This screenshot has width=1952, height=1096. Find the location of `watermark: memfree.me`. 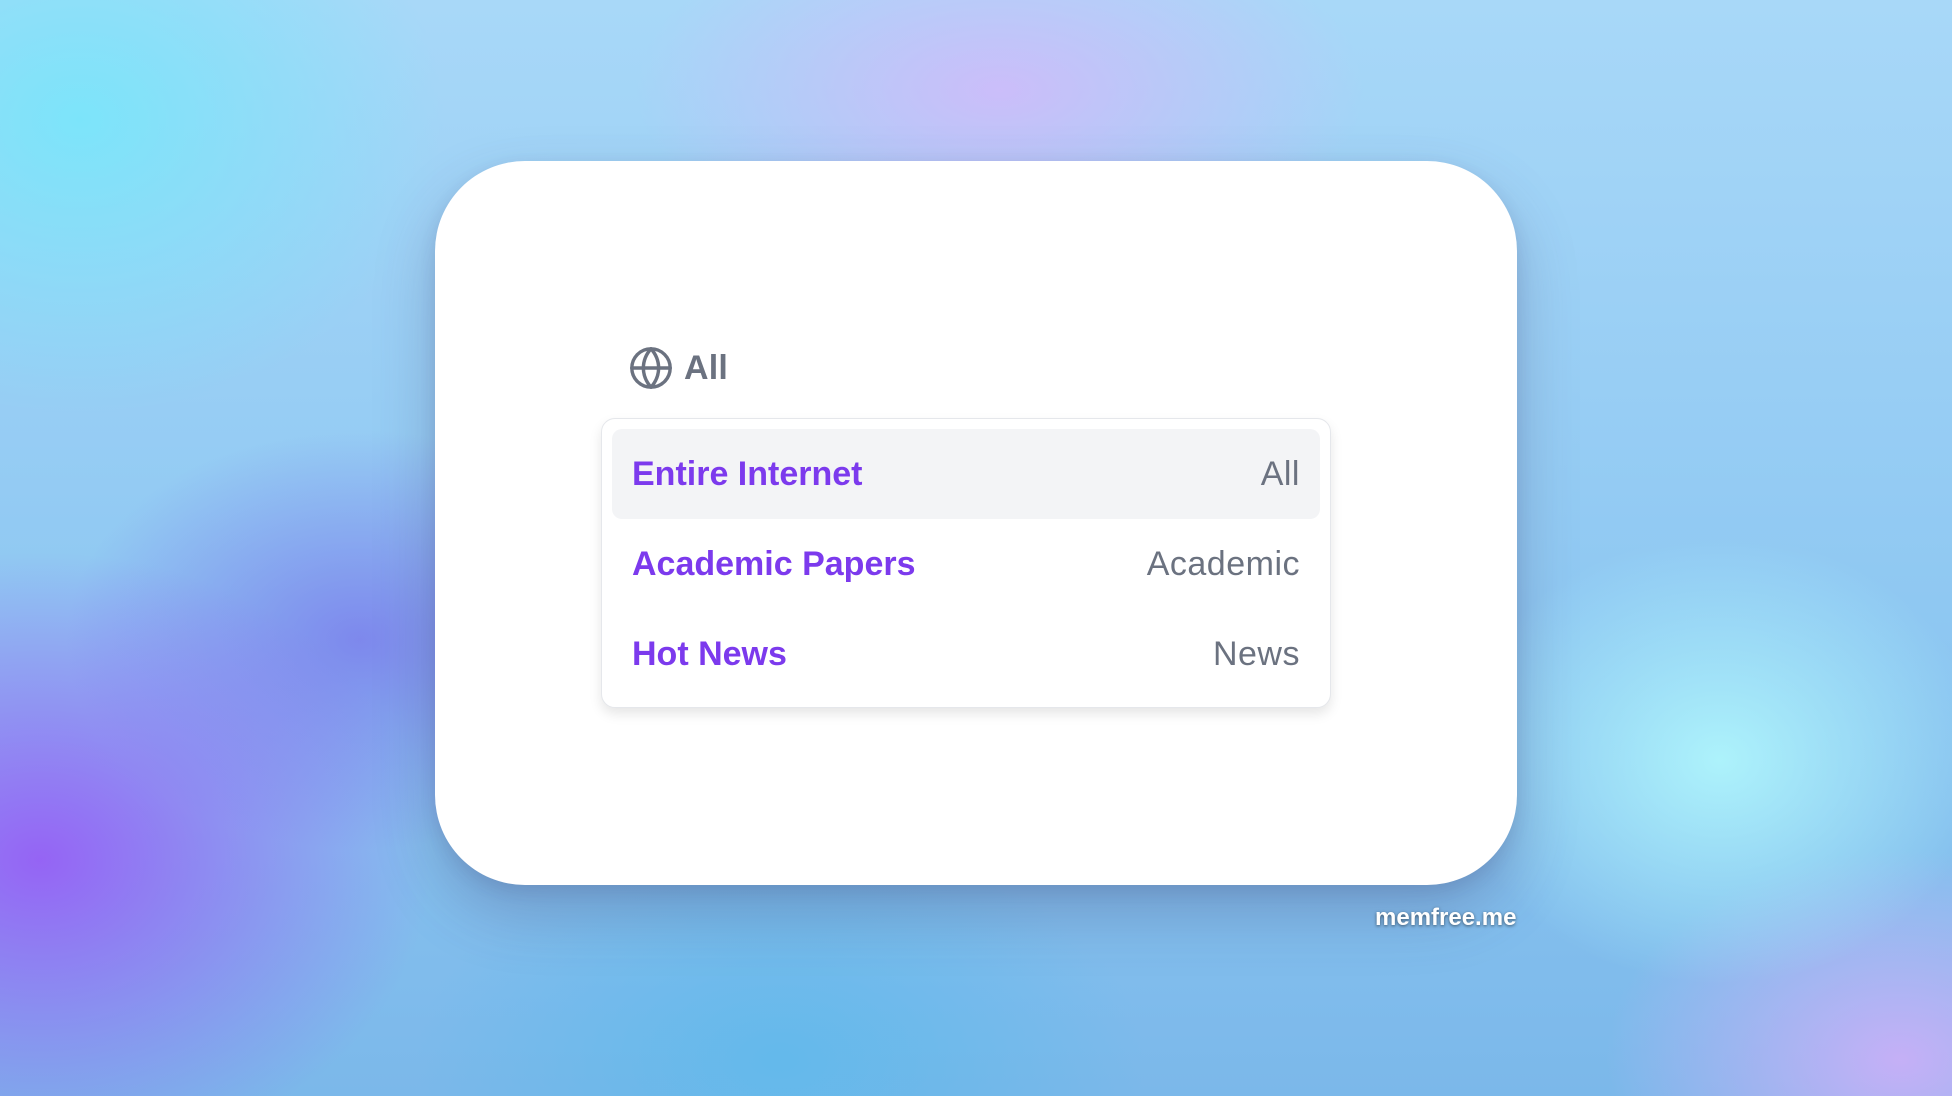

watermark: memfree.me is located at coordinates (1446, 917).